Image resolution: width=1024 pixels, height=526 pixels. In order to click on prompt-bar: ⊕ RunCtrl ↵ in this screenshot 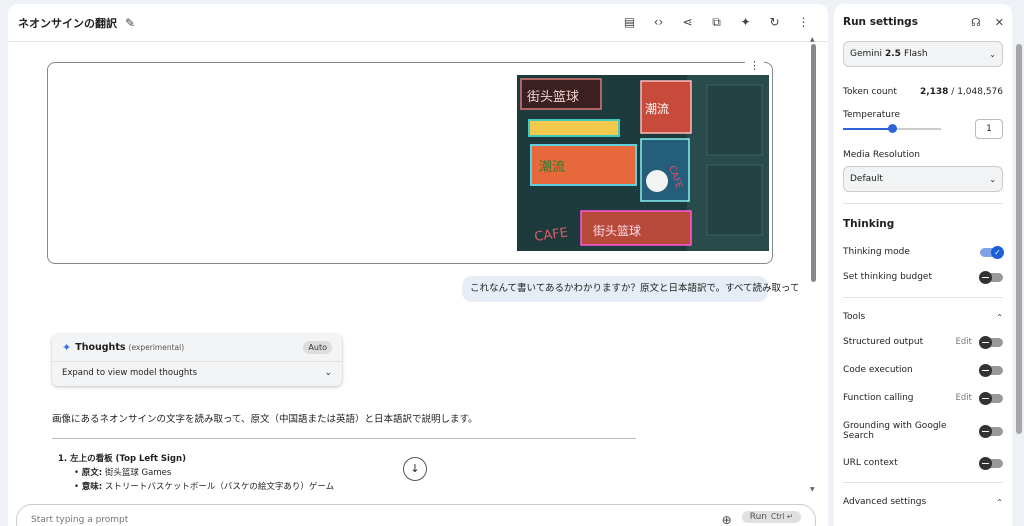, I will do `click(416, 515)`.